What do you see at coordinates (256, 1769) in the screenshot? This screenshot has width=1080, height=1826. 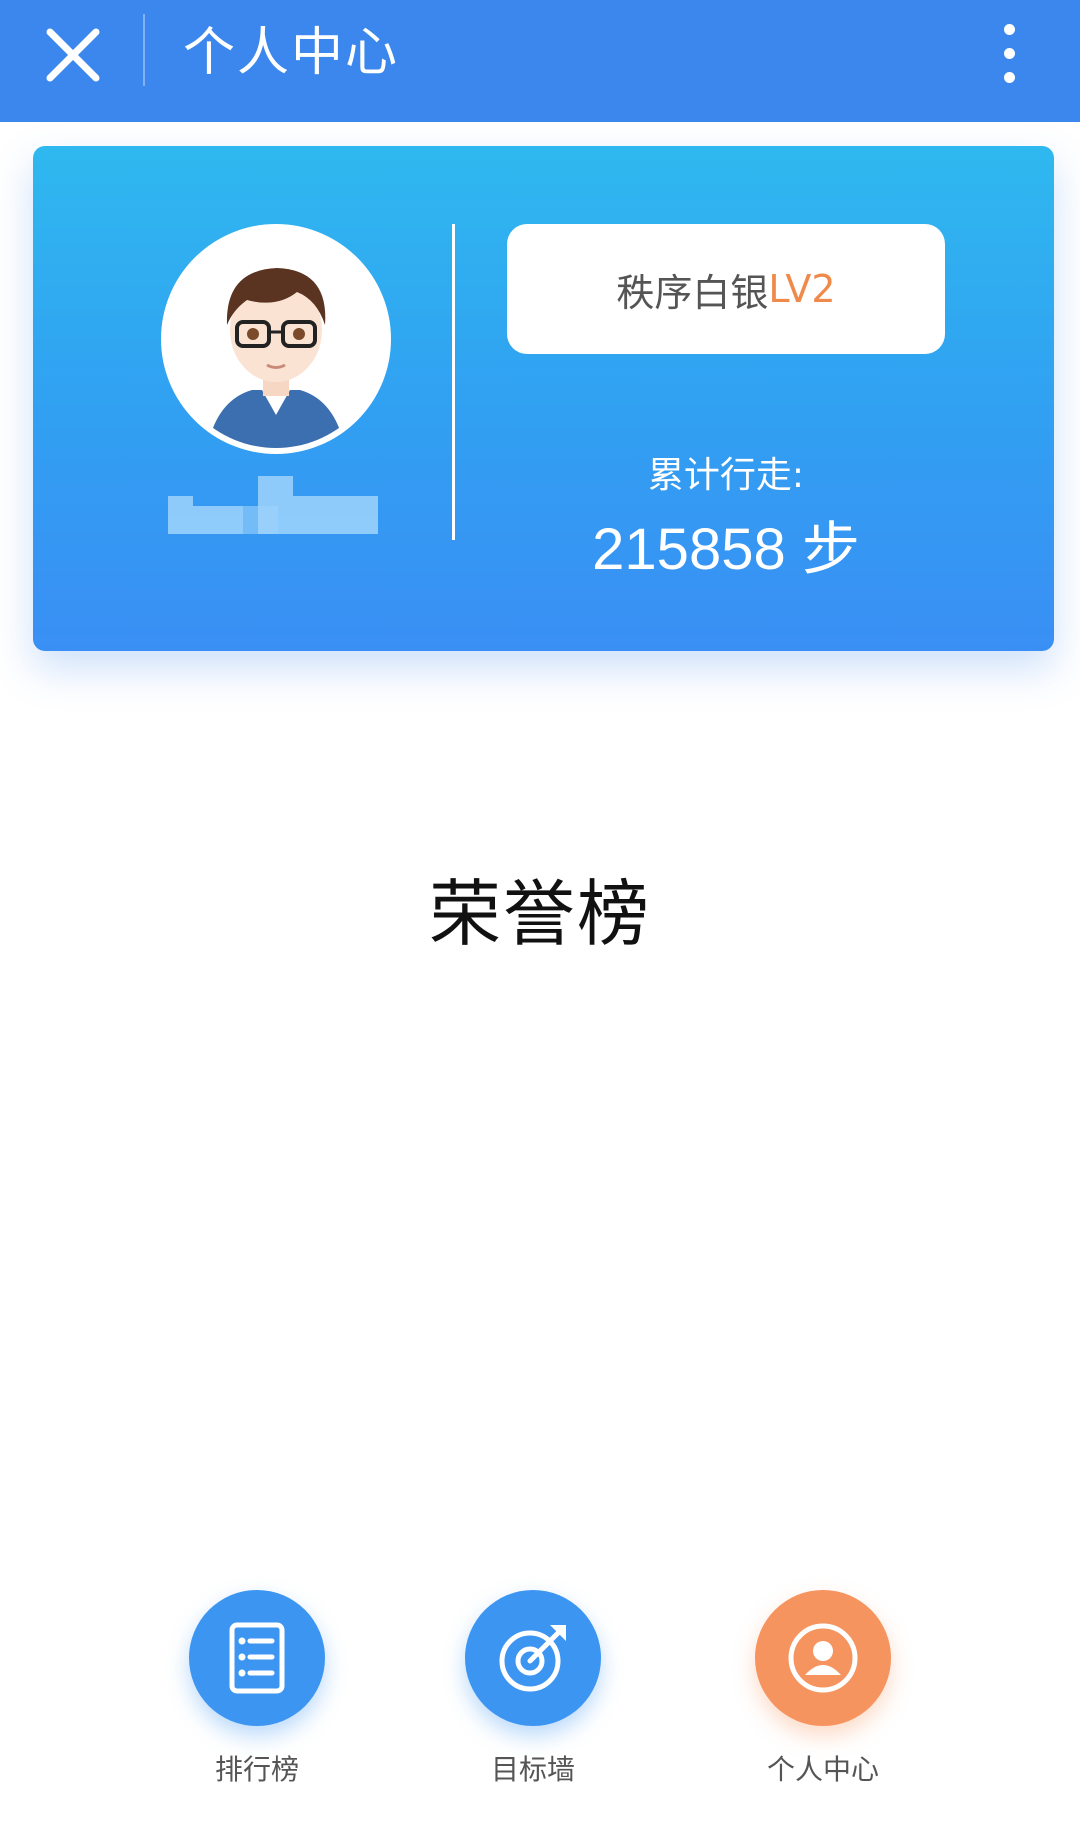 I see `nav-label: 排行榜` at bounding box center [256, 1769].